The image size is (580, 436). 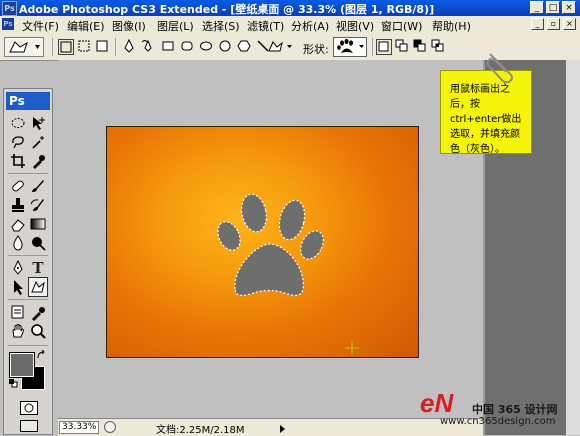 What do you see at coordinates (168, 47) in the screenshot?
I see `rectangle-tool-button` at bounding box center [168, 47].